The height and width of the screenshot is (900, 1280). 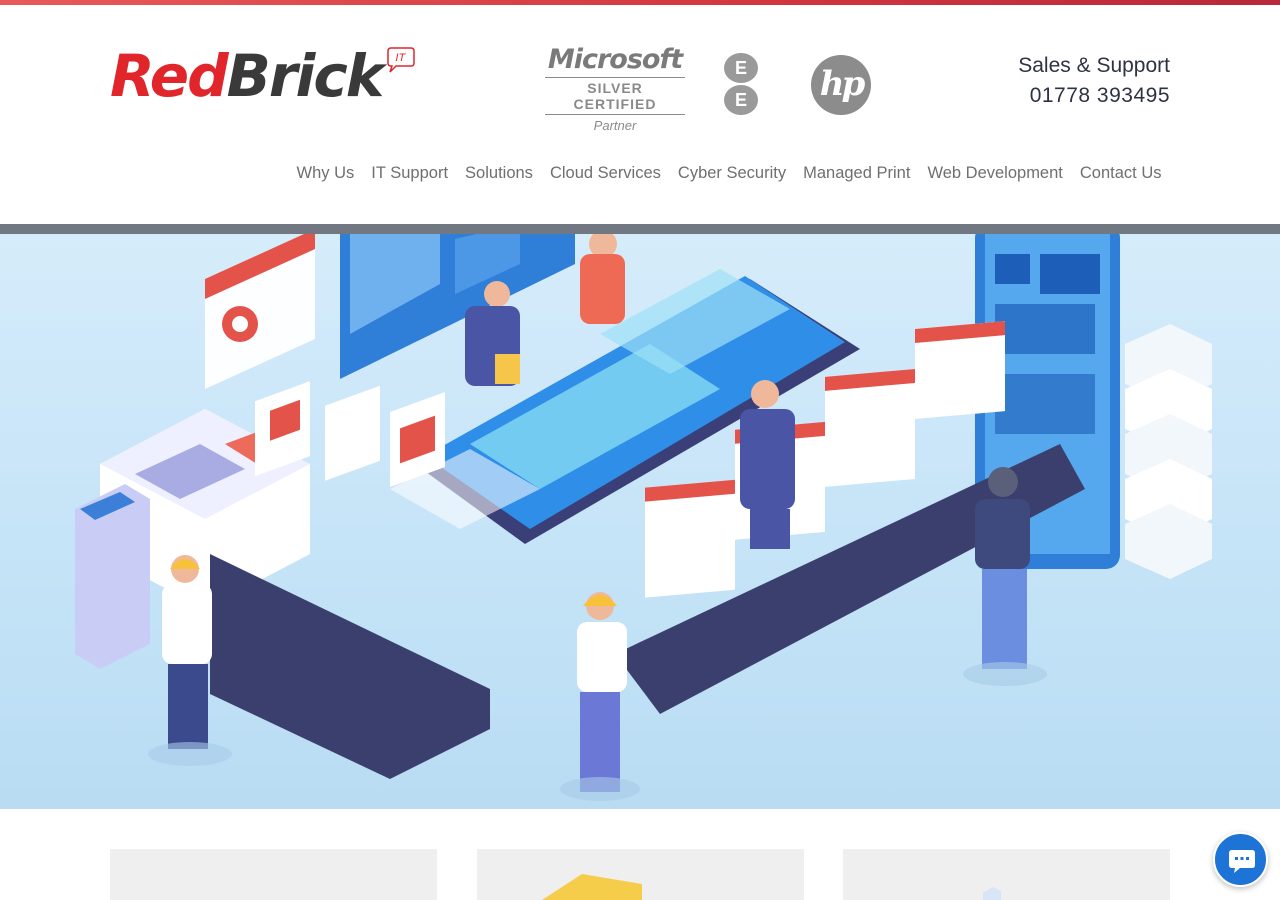 I want to click on nav-item-cyber-security: Cyber Security, so click(x=731, y=173).